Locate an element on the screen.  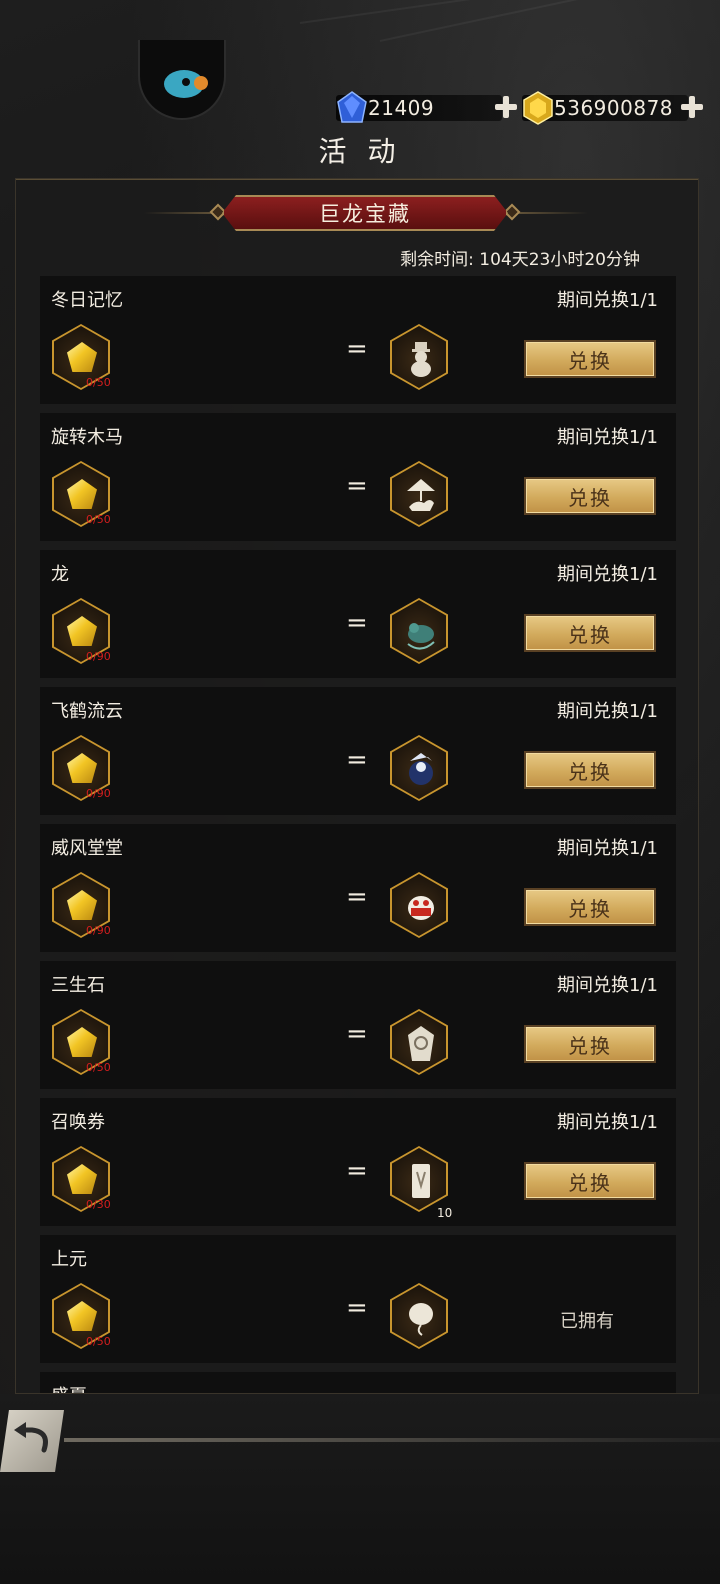
back-arrow-icon is located at coordinates (31, 1437).